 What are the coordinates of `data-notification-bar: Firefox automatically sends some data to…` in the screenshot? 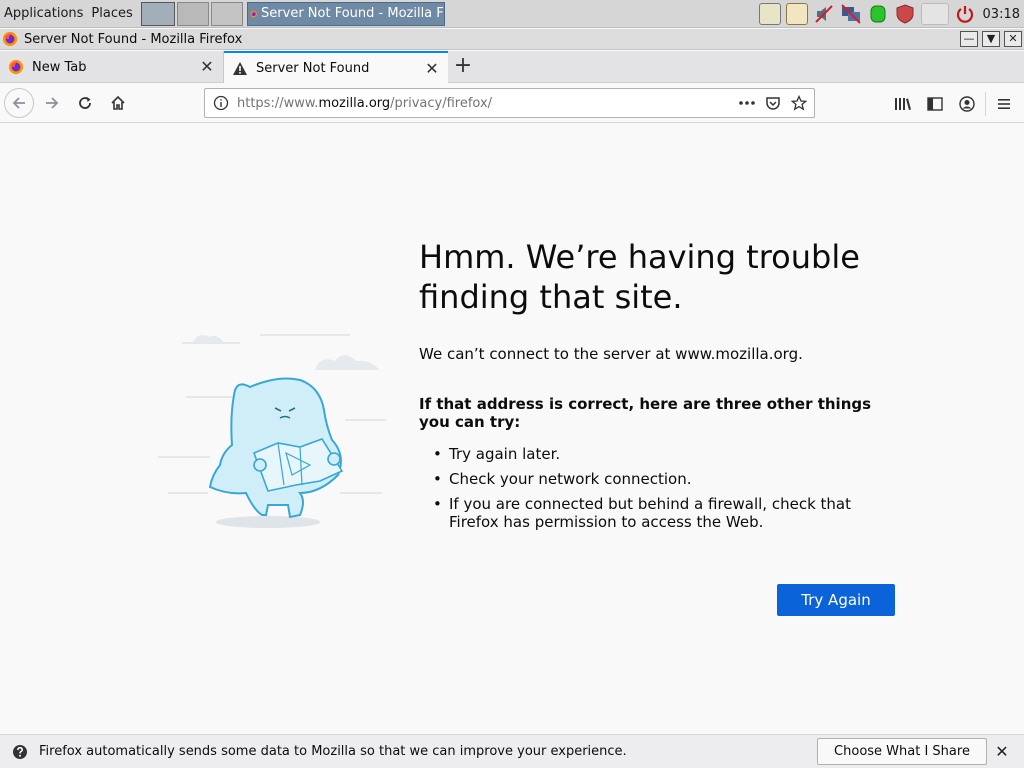 It's located at (512, 751).